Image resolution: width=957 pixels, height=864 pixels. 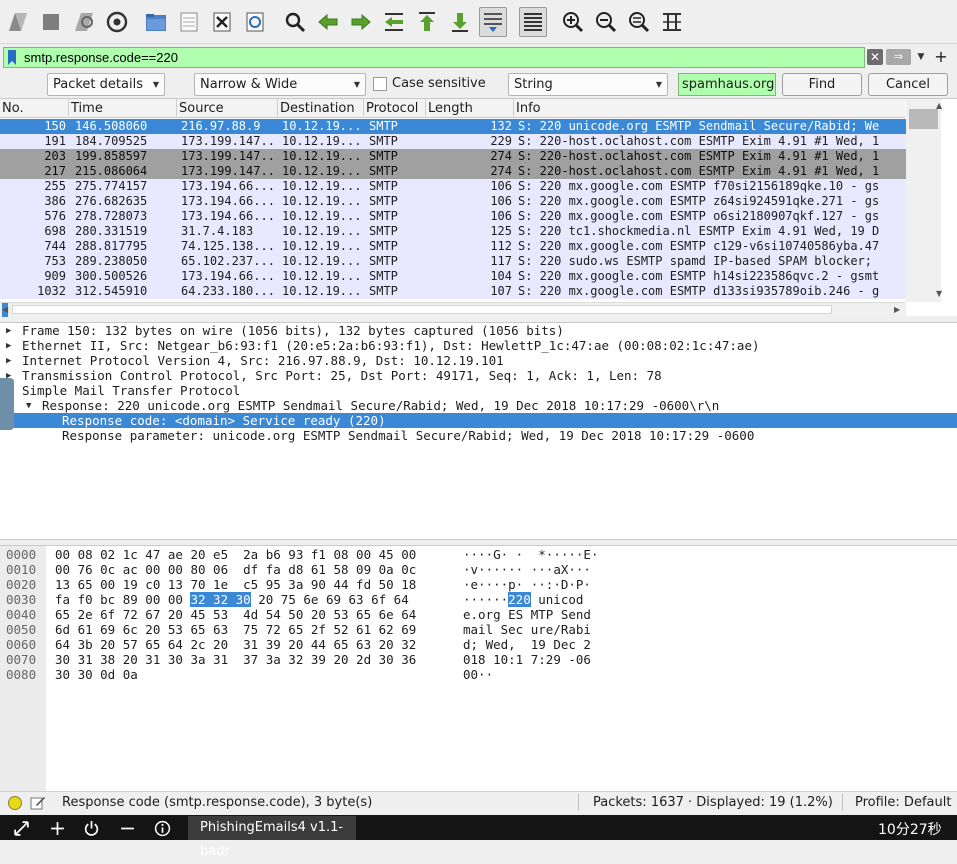 What do you see at coordinates (91, 828) in the screenshot?
I see `power-icon` at bounding box center [91, 828].